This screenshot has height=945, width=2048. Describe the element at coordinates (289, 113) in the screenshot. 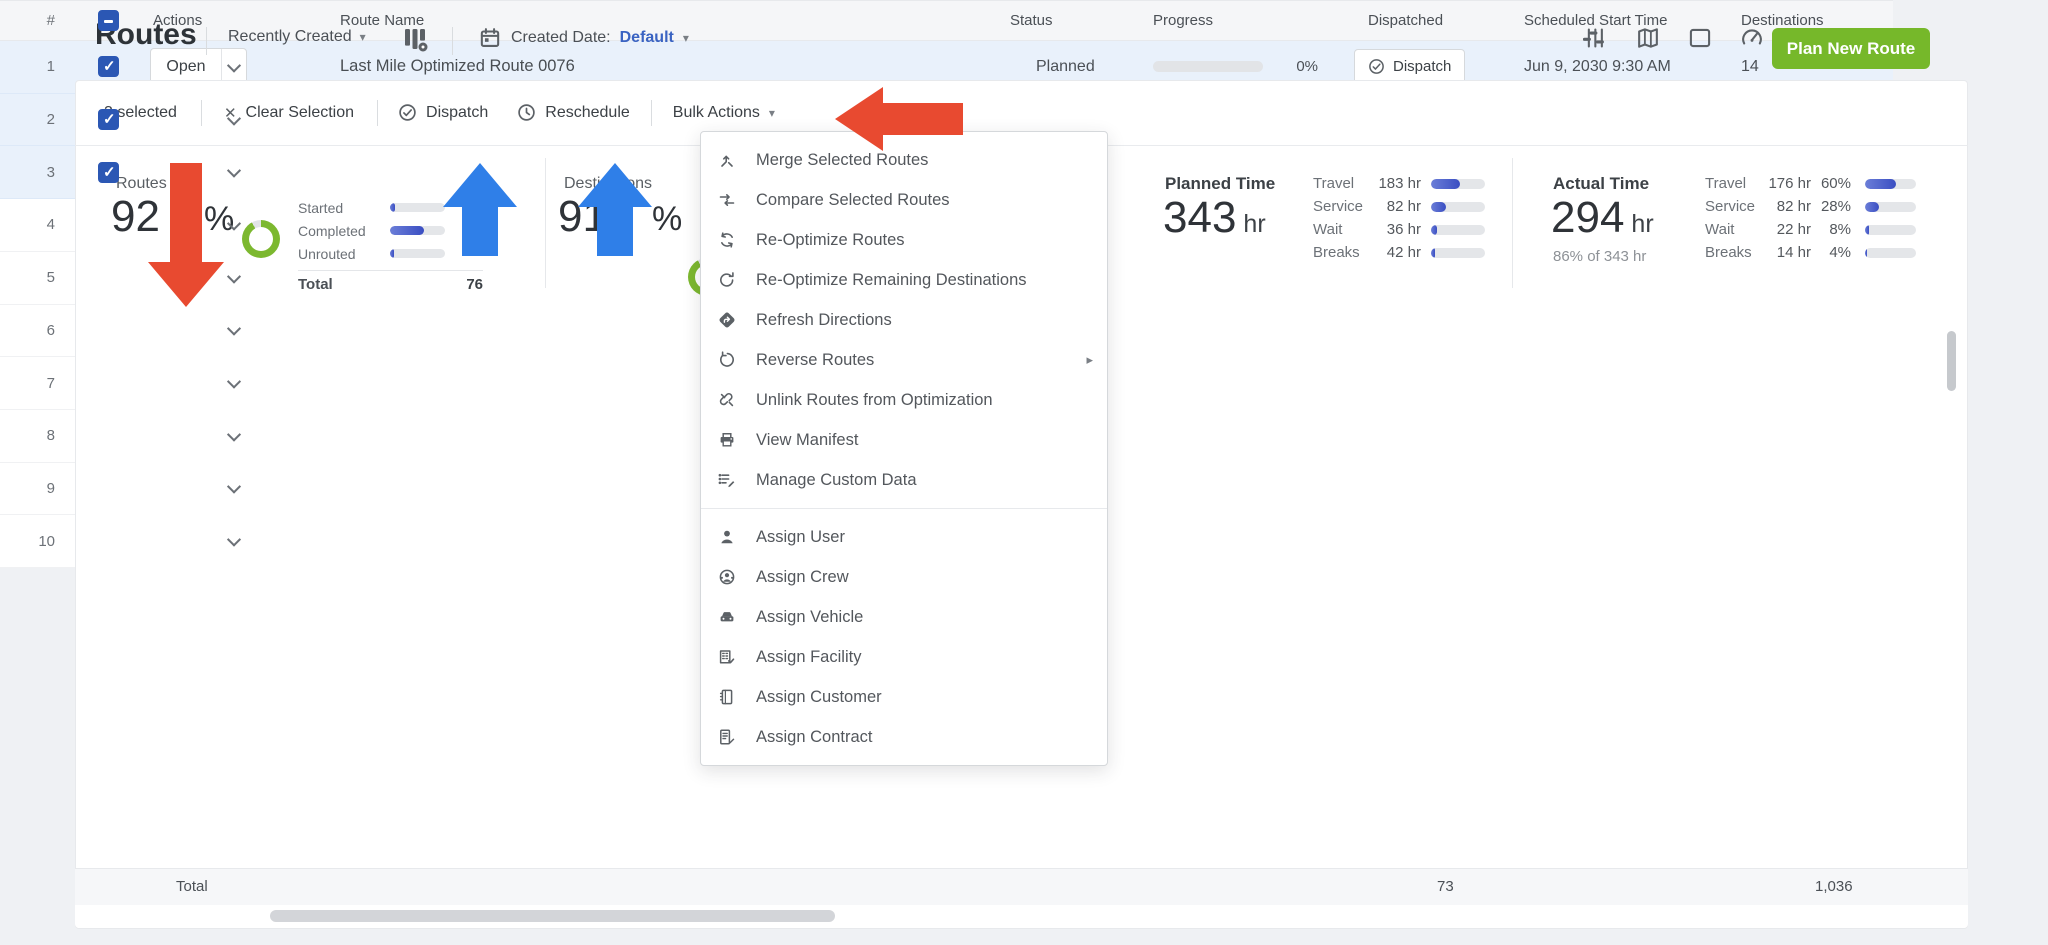

I see `clear-selection-button: ✕ Clear Selection` at that location.